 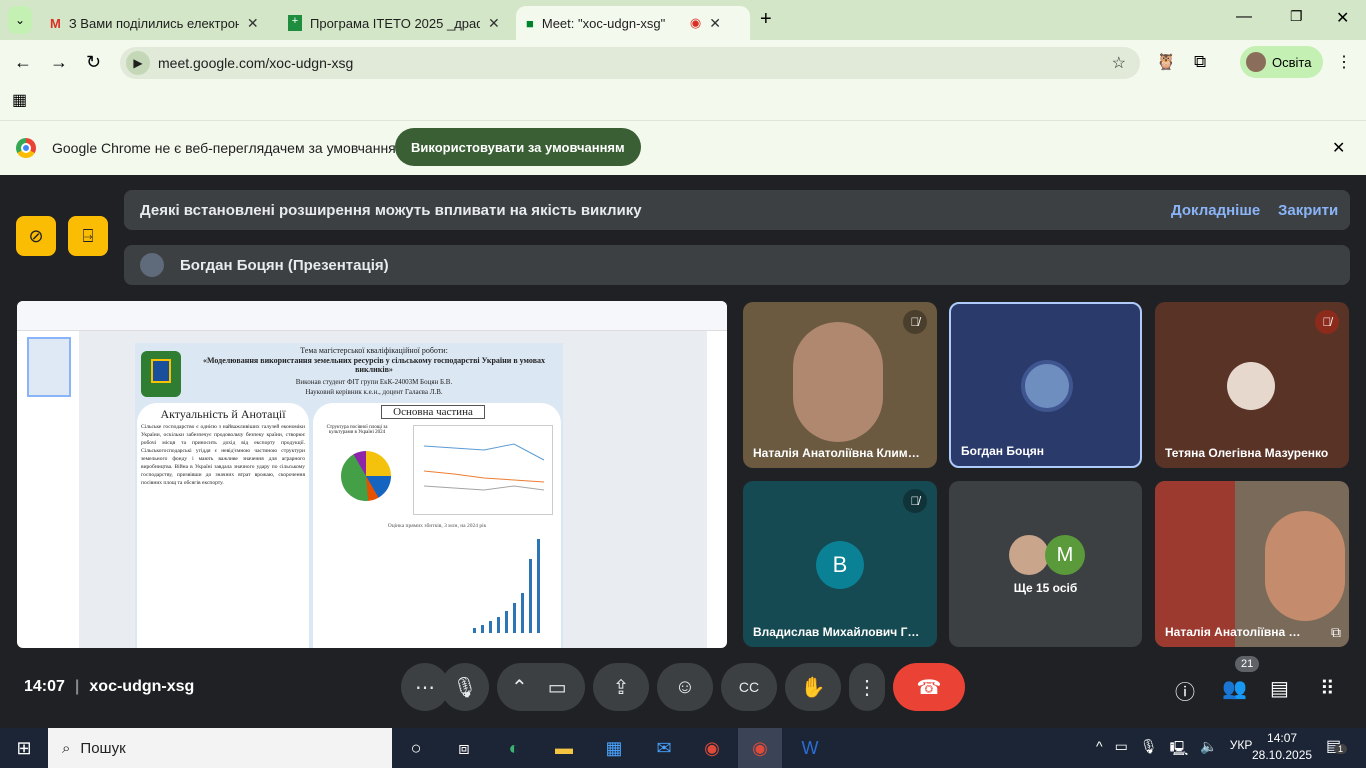 I want to click on tab-sheets: + Програма ITETO 2025 _драфт - ✕, so click(x=394, y=23).